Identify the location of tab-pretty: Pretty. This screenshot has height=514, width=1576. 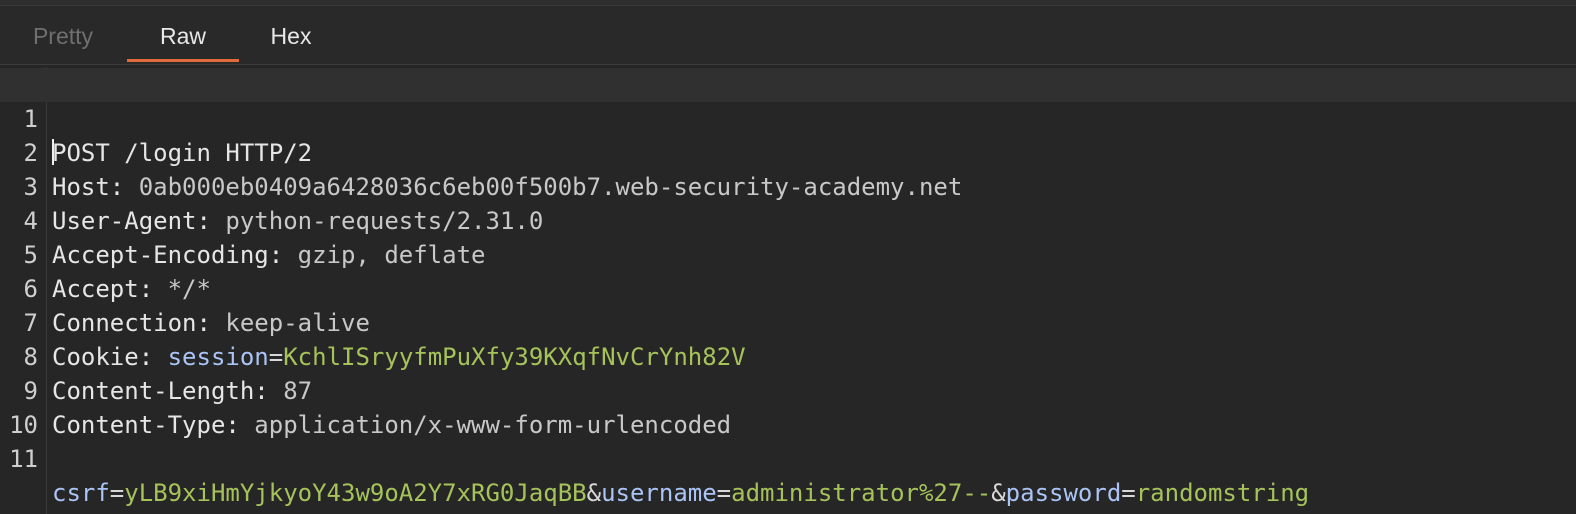
(63, 34).